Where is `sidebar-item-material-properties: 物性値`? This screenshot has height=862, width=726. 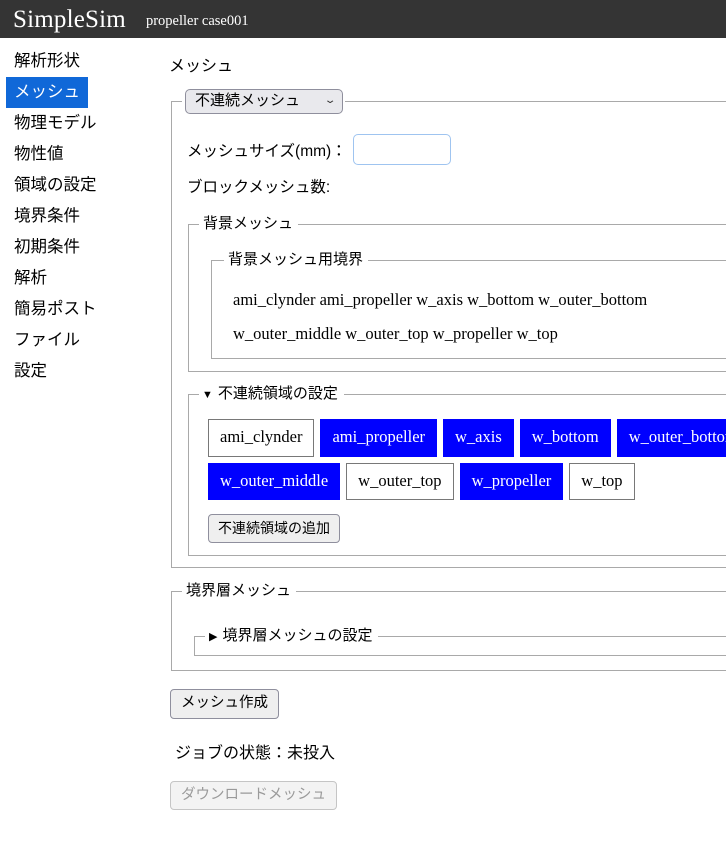
sidebar-item-material-properties: 物性値 is located at coordinates (39, 154).